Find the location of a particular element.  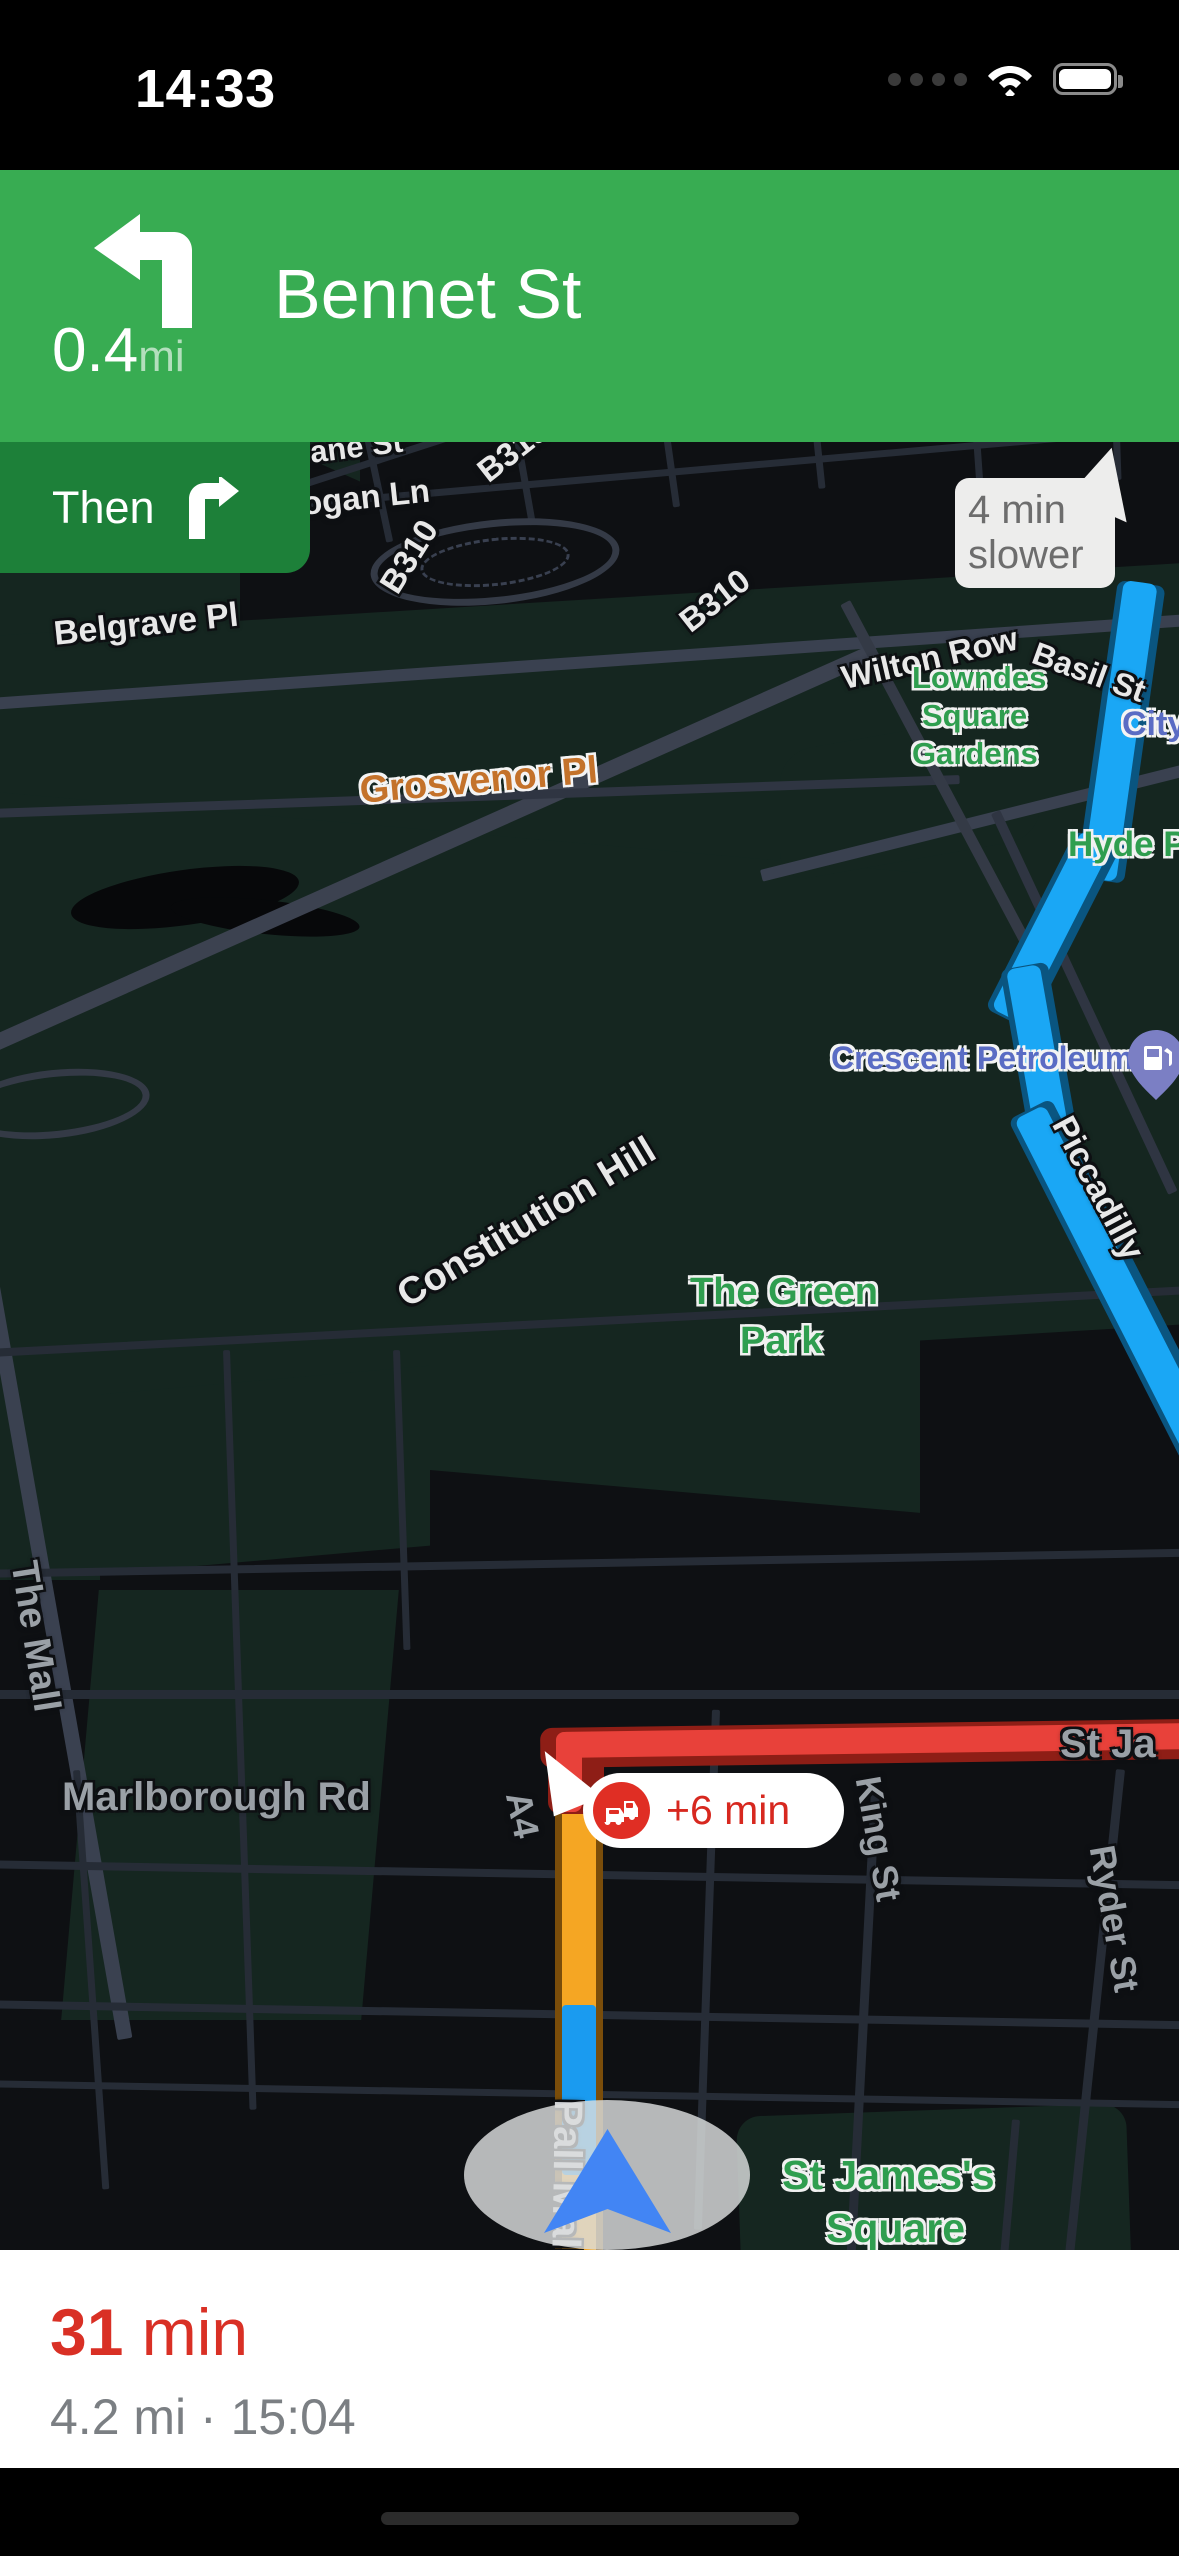

distance-value: 0.4 is located at coordinates (95, 350).